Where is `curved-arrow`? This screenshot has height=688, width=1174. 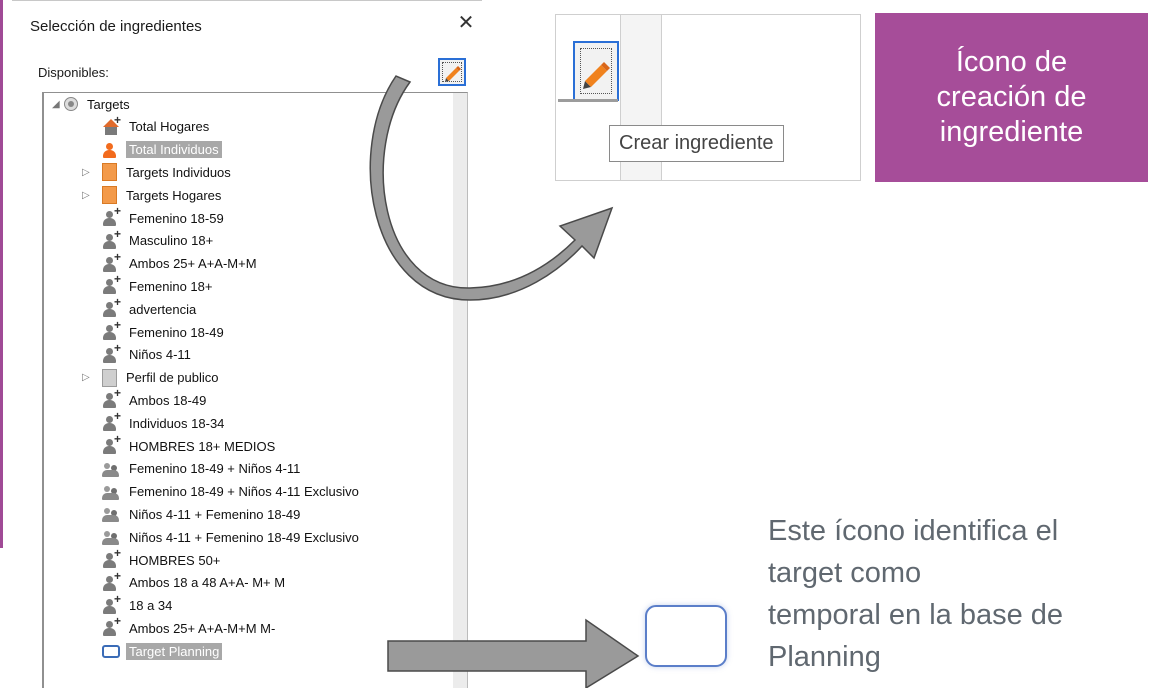 curved-arrow is located at coordinates (491, 188).